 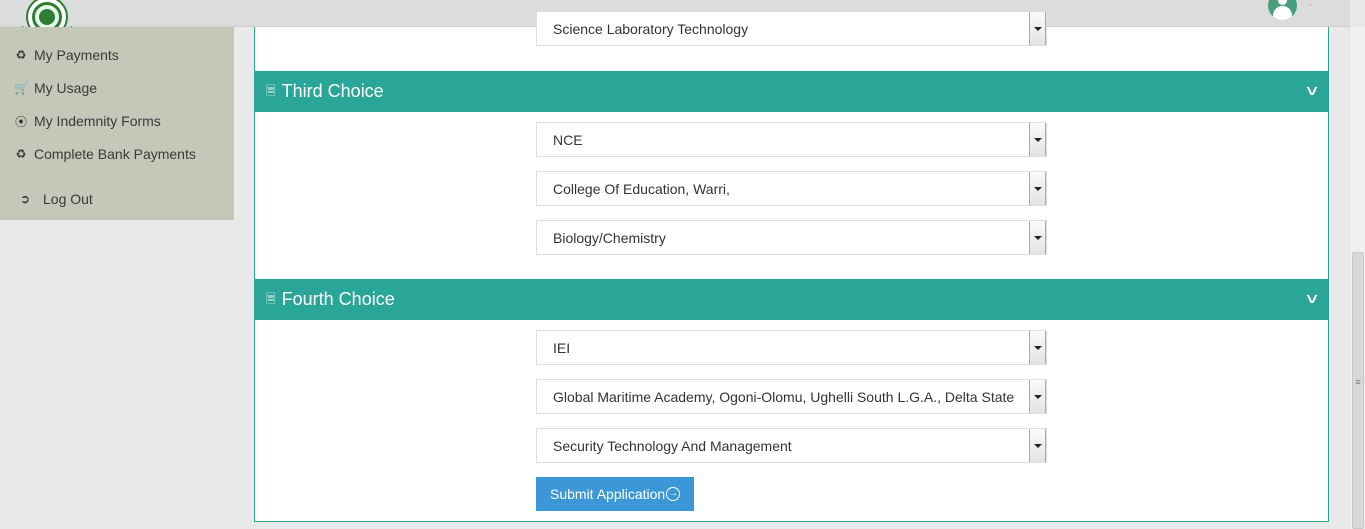 I want to click on circle-arrow-icon: ⦿, so click(x=20, y=121).